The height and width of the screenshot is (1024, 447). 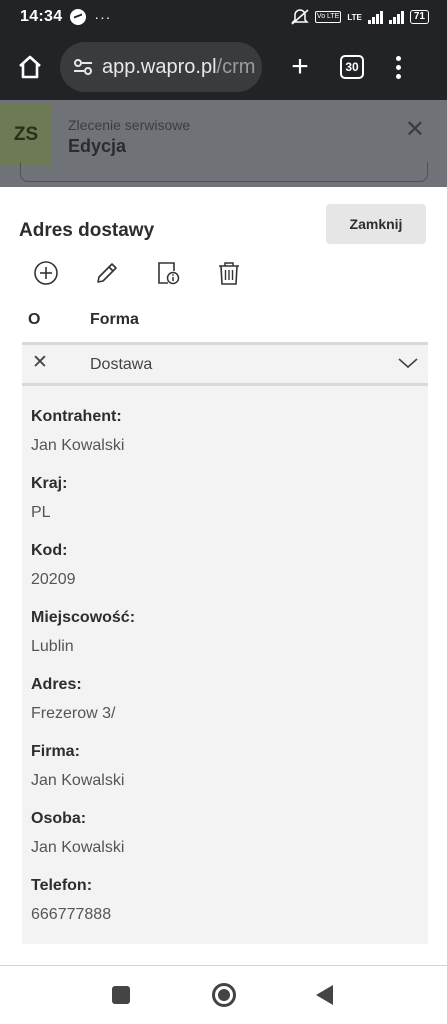 What do you see at coordinates (76, 416) in the screenshot?
I see `field-label: Kontrahent:` at bounding box center [76, 416].